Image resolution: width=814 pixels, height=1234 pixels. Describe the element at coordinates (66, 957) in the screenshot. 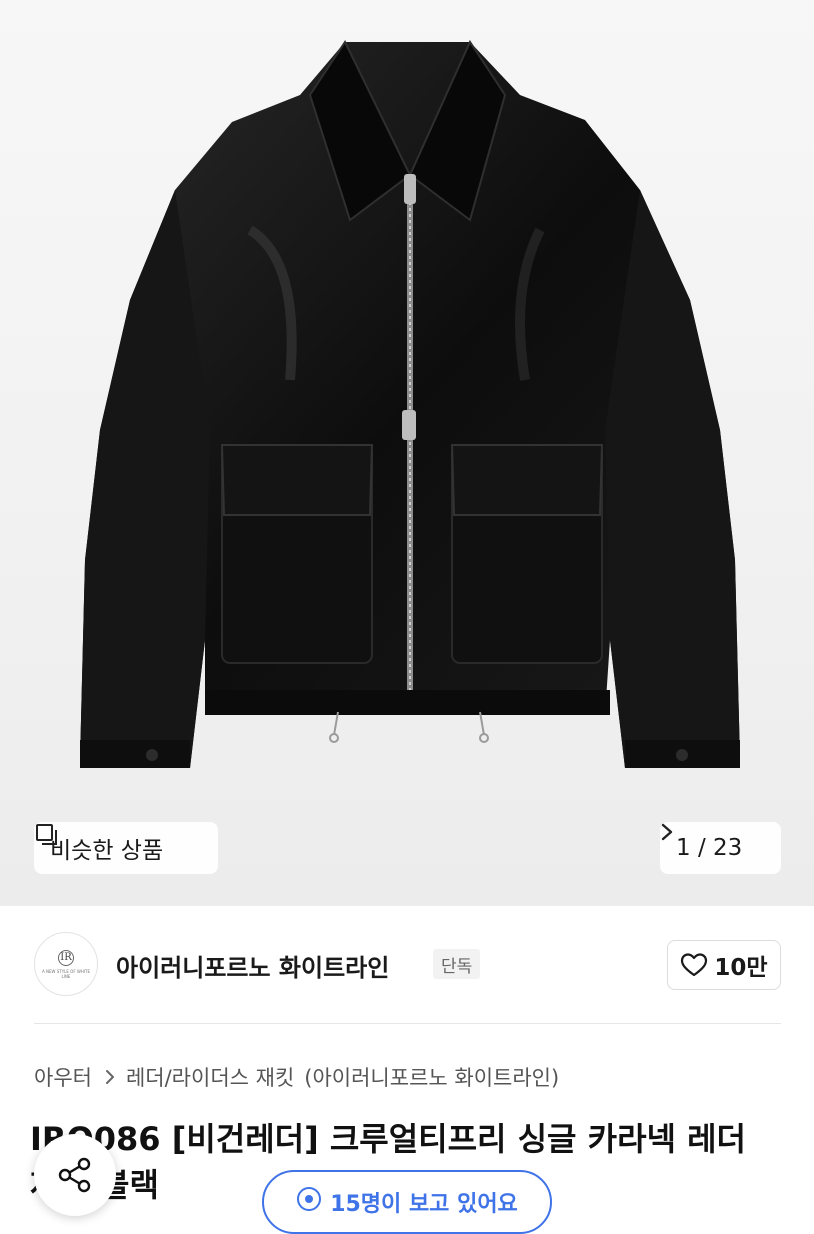

I see `brand-monogram: IR` at that location.